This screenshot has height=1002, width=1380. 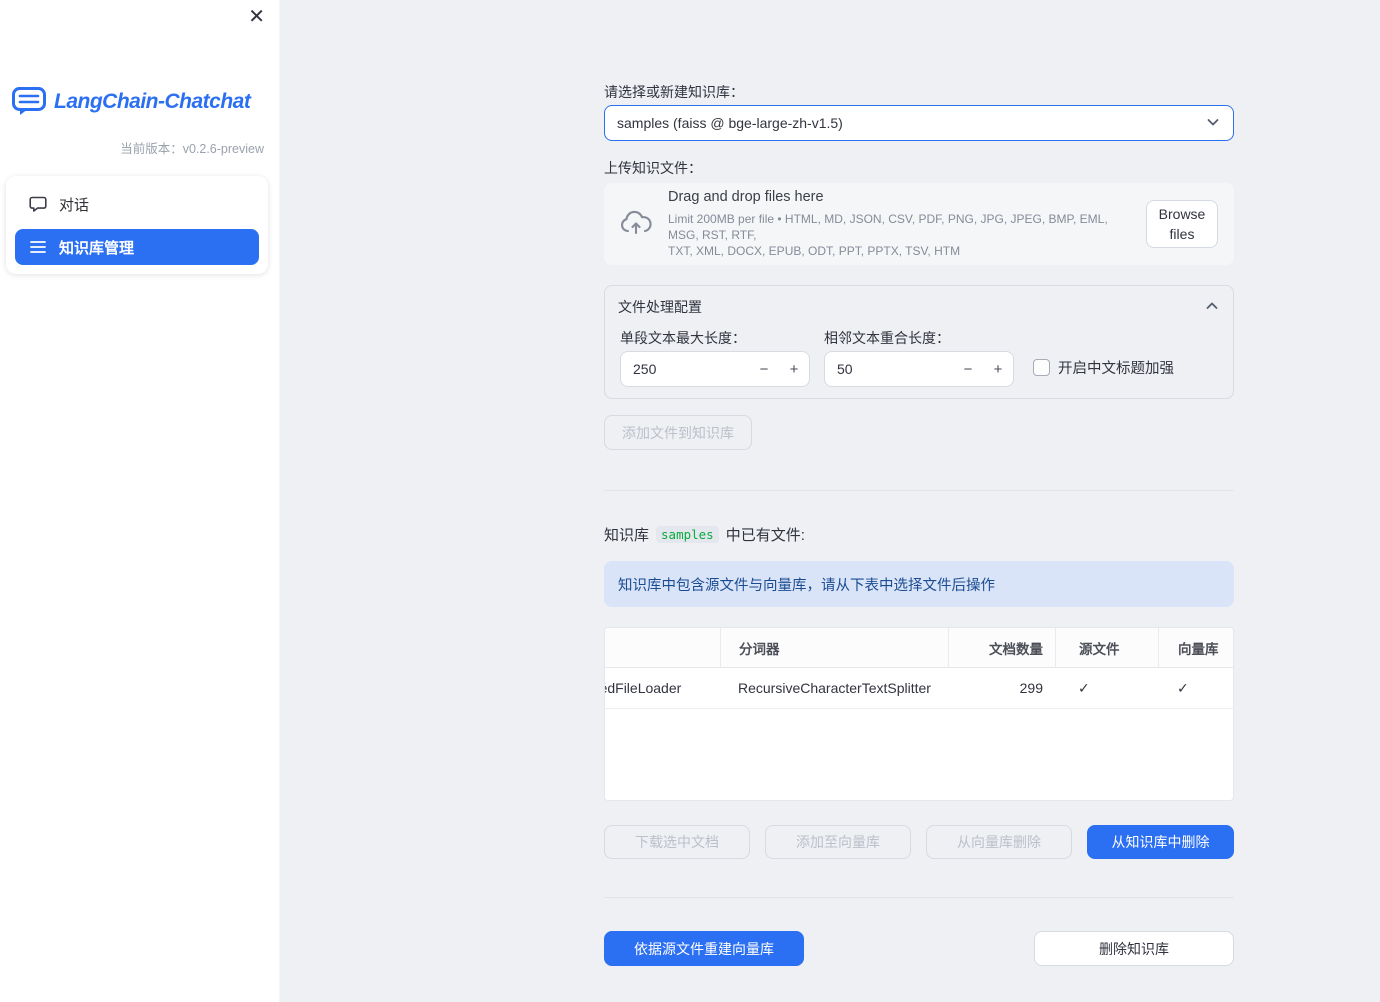 What do you see at coordinates (38, 204) in the screenshot?
I see `chat-icon` at bounding box center [38, 204].